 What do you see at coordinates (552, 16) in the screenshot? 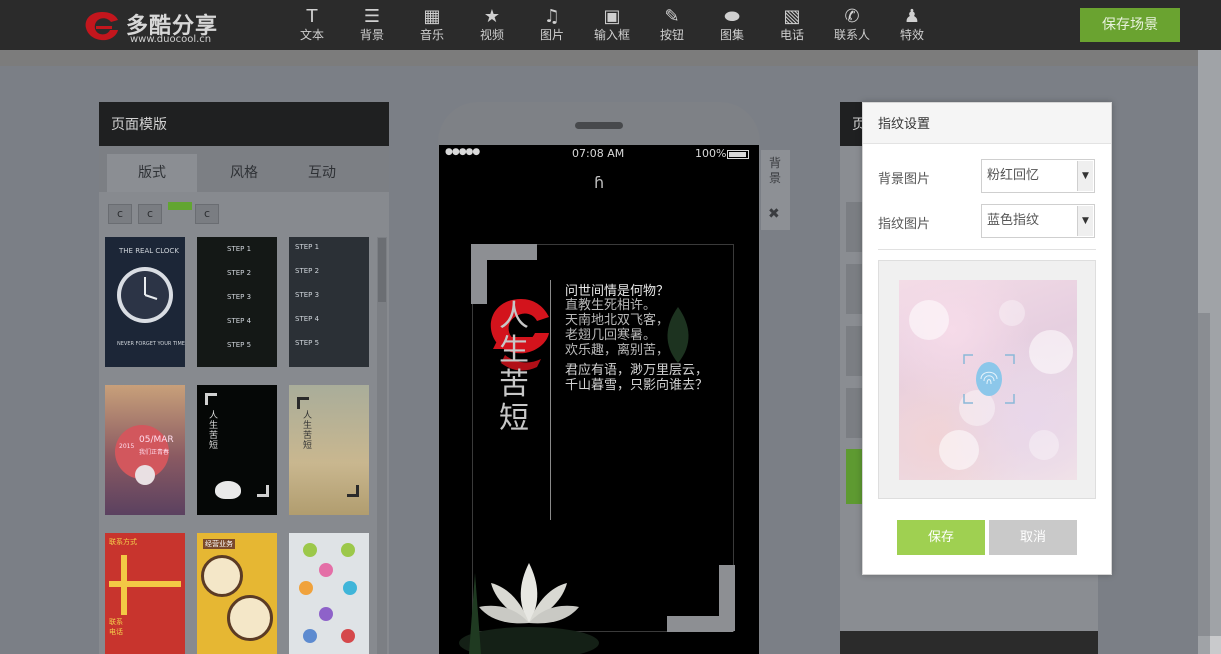
I see `image-icon: ♫` at bounding box center [552, 16].